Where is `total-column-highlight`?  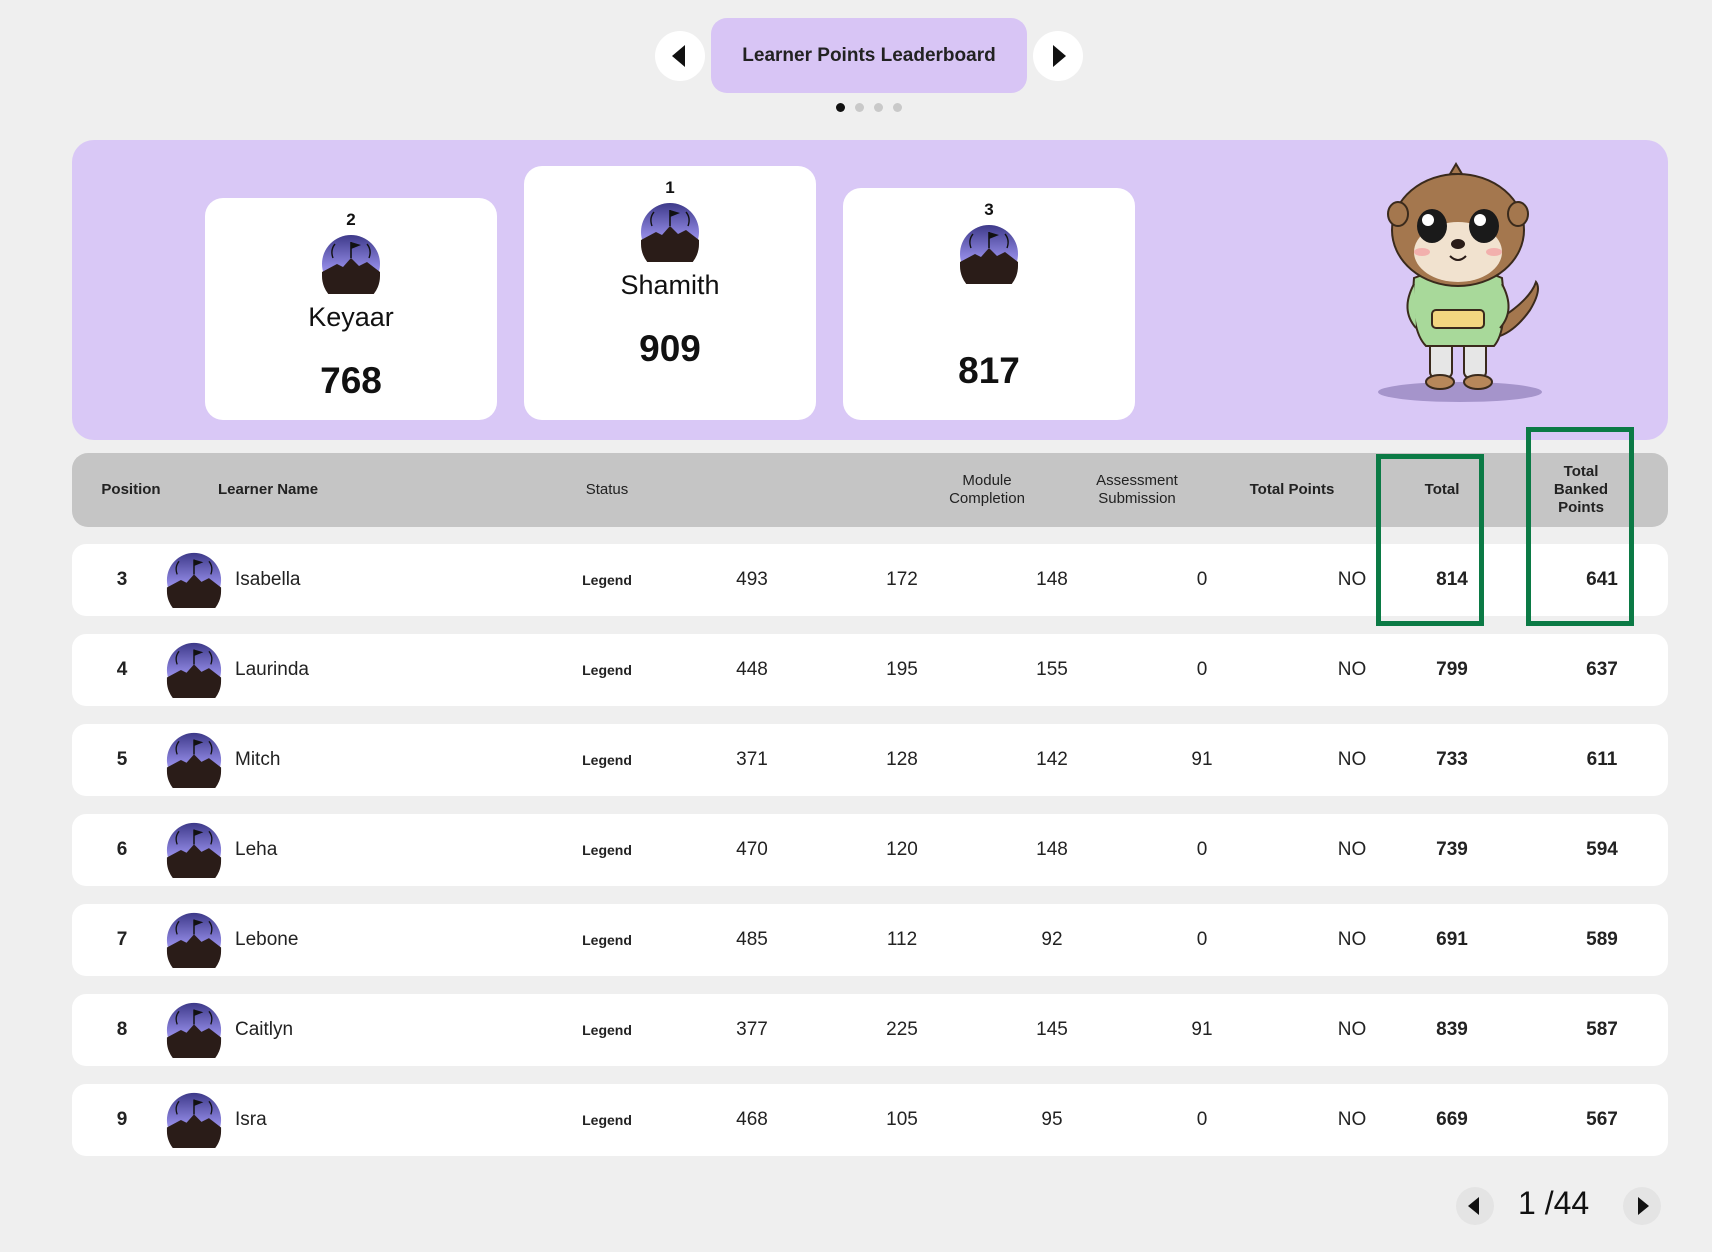
total-column-highlight is located at coordinates (1430, 540).